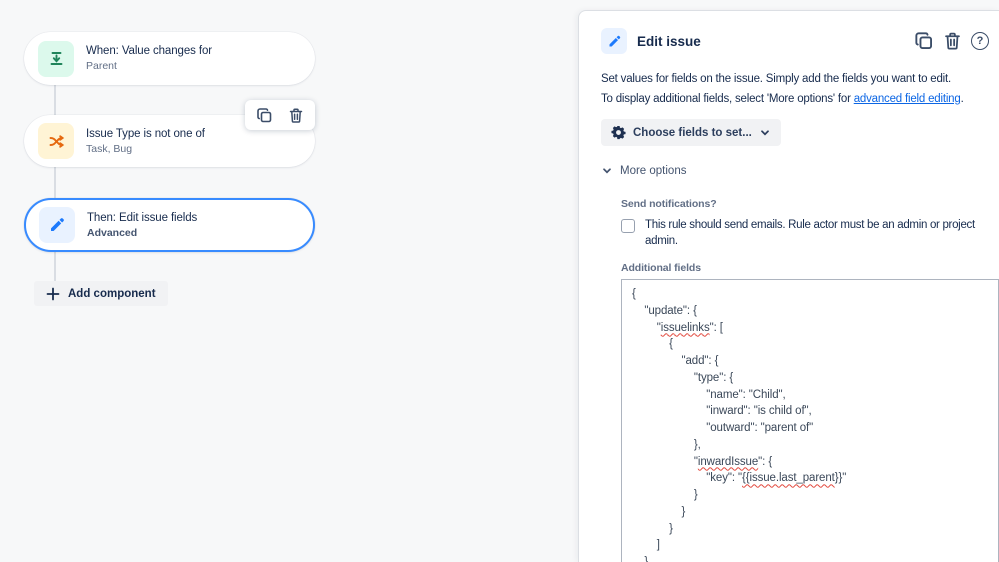 This screenshot has height=562, width=999. Describe the element at coordinates (112, 293) in the screenshot. I see `add-component-label: Add component` at that location.